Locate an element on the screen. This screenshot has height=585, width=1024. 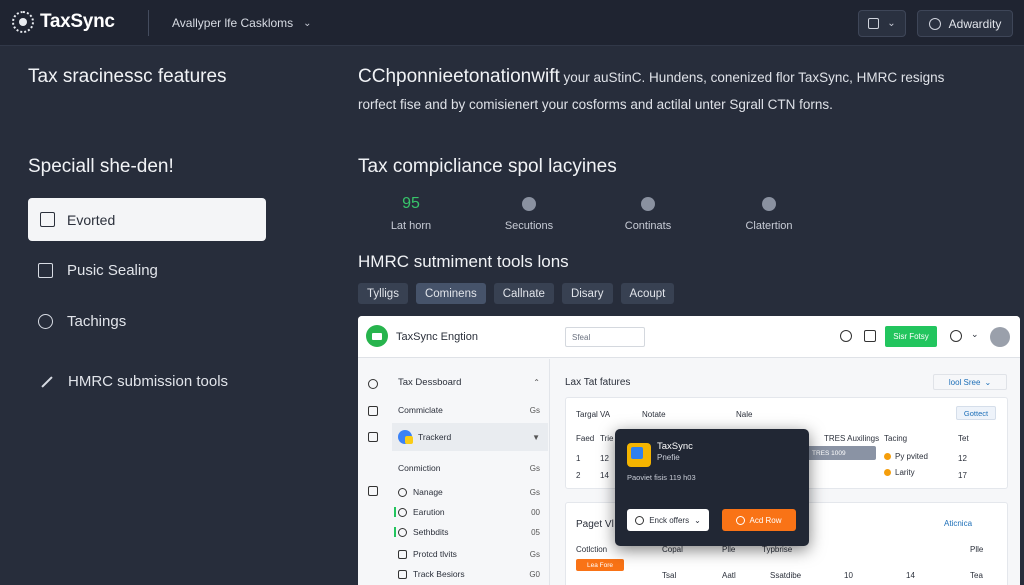
sidebar-item-trackerd: Trackerd ▼ is located at coordinates (470, 437).